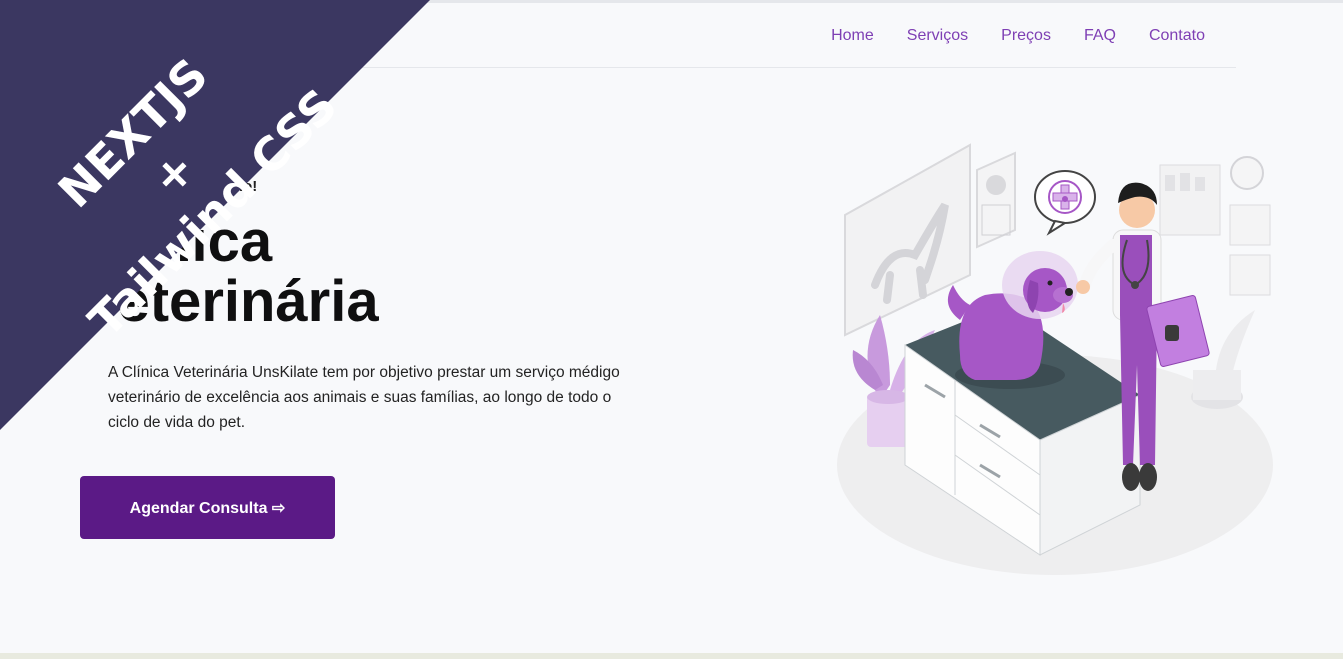  What do you see at coordinates (173, 173) in the screenshot?
I see `banner-line2: +` at bounding box center [173, 173].